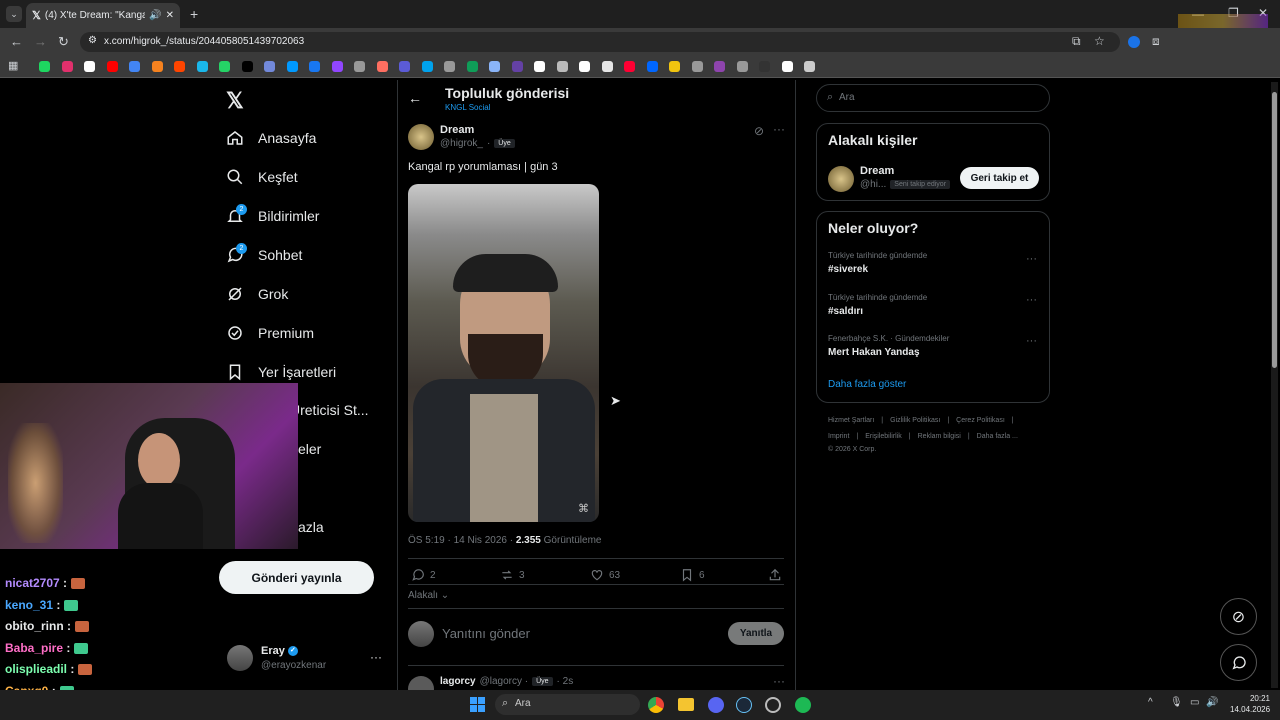 This screenshot has height=720, width=1280. I want to click on start-icon, so click(477, 704).